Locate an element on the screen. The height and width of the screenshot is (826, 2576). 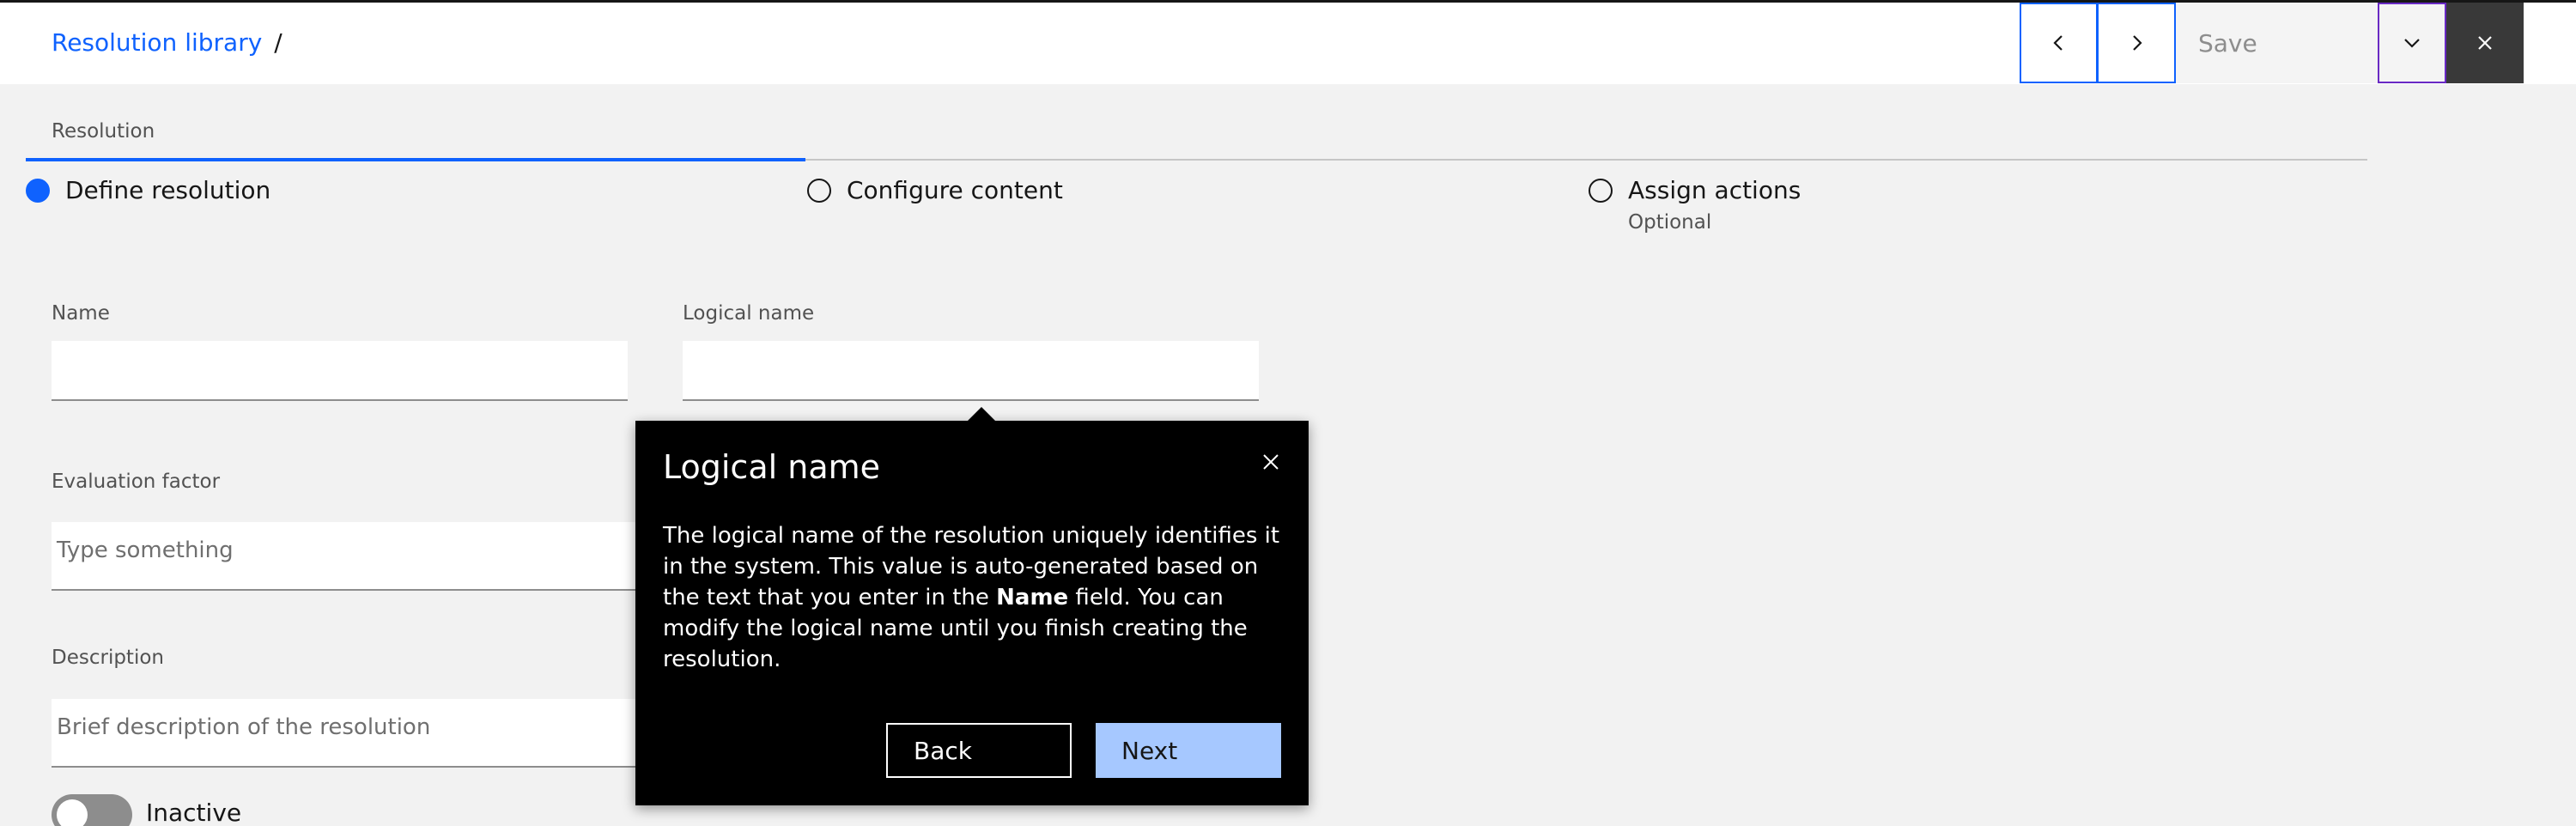
step-define-resolution: Define resolution is located at coordinates (148, 190).